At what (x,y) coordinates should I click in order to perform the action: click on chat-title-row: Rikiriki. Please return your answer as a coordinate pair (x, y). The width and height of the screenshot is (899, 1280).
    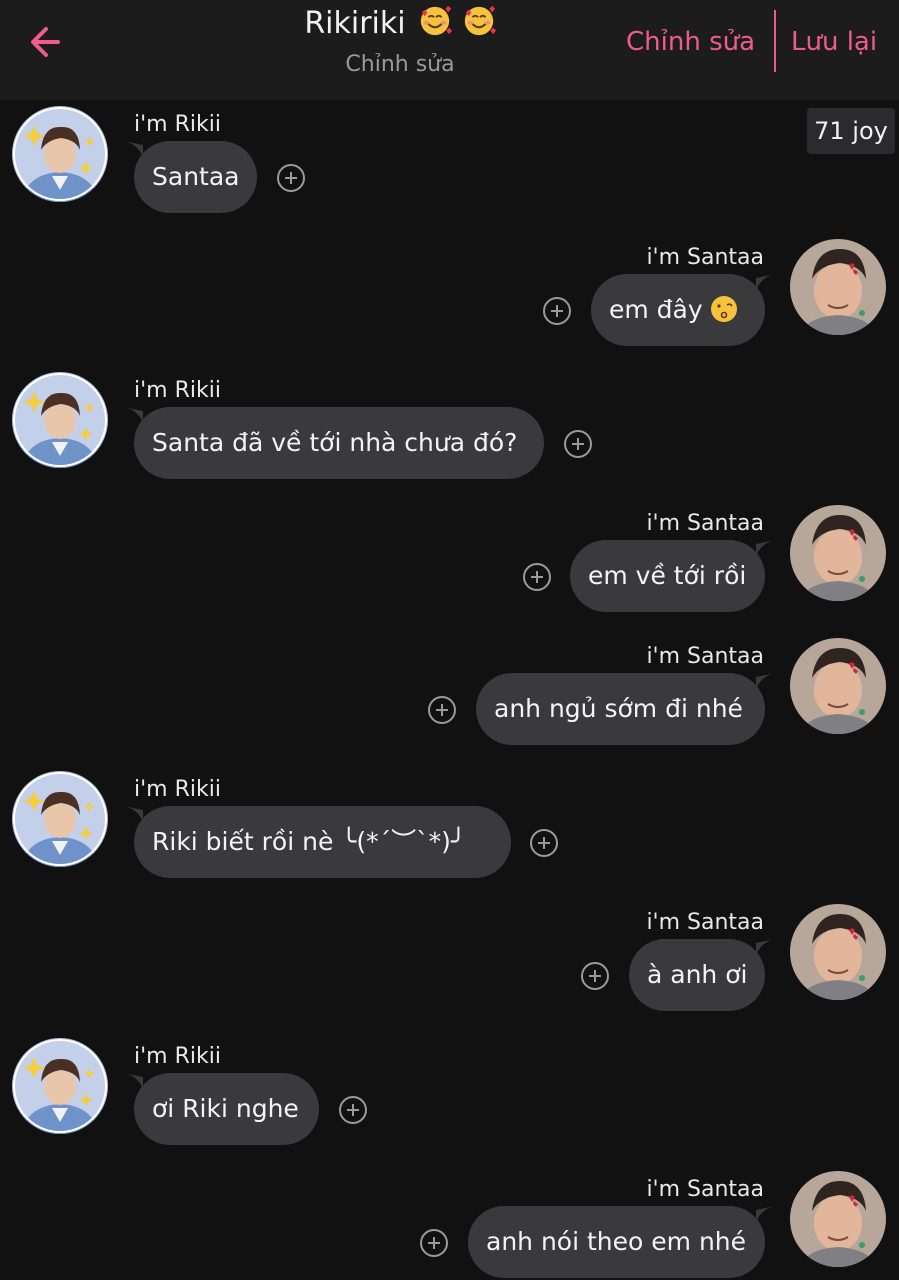
    Looking at the image, I should click on (400, 24).